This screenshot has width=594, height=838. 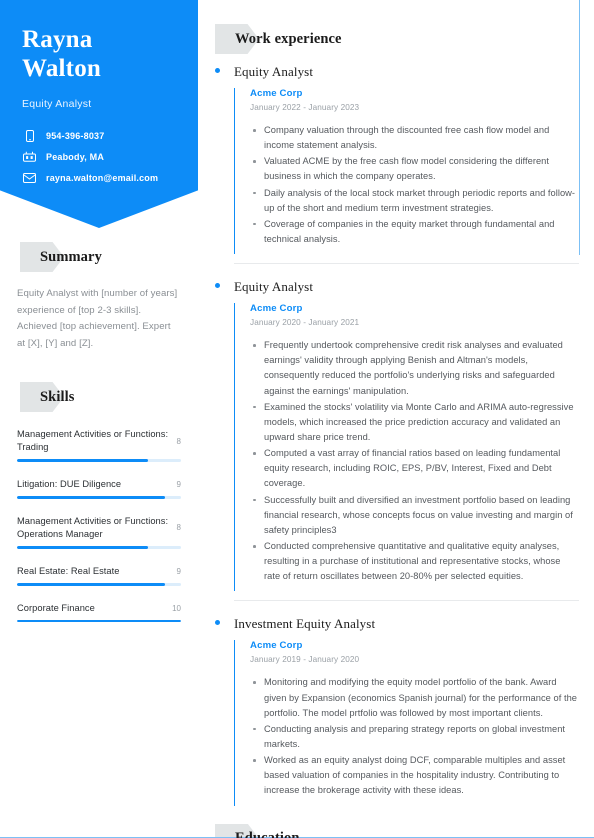 What do you see at coordinates (29, 156) in the screenshot?
I see `mailbox-icon` at bounding box center [29, 156].